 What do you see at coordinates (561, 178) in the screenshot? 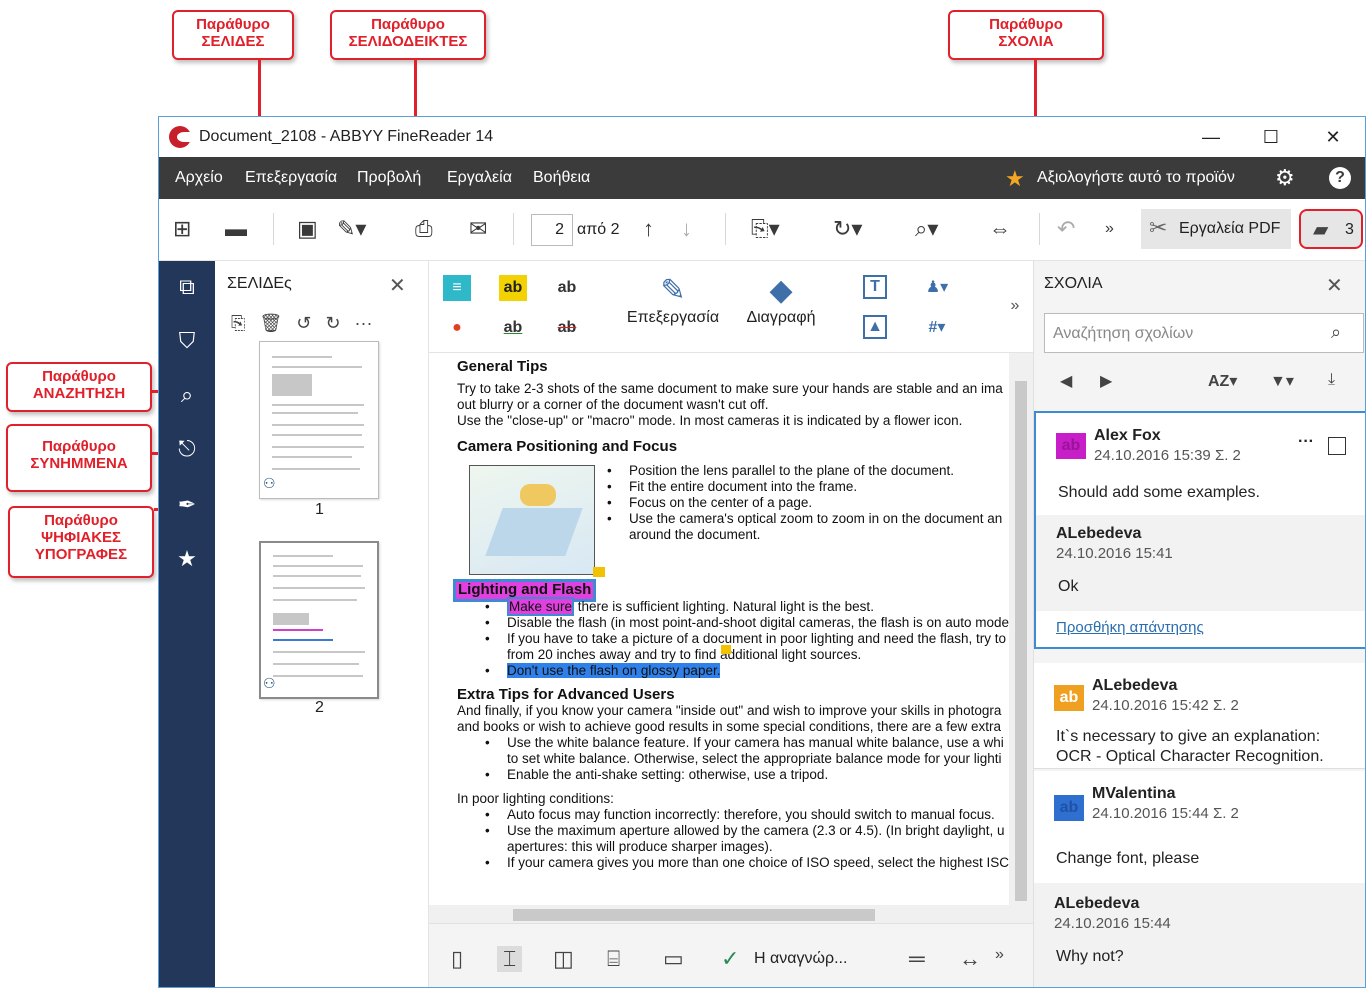
I see `menu-help: Βοήθεια` at bounding box center [561, 178].